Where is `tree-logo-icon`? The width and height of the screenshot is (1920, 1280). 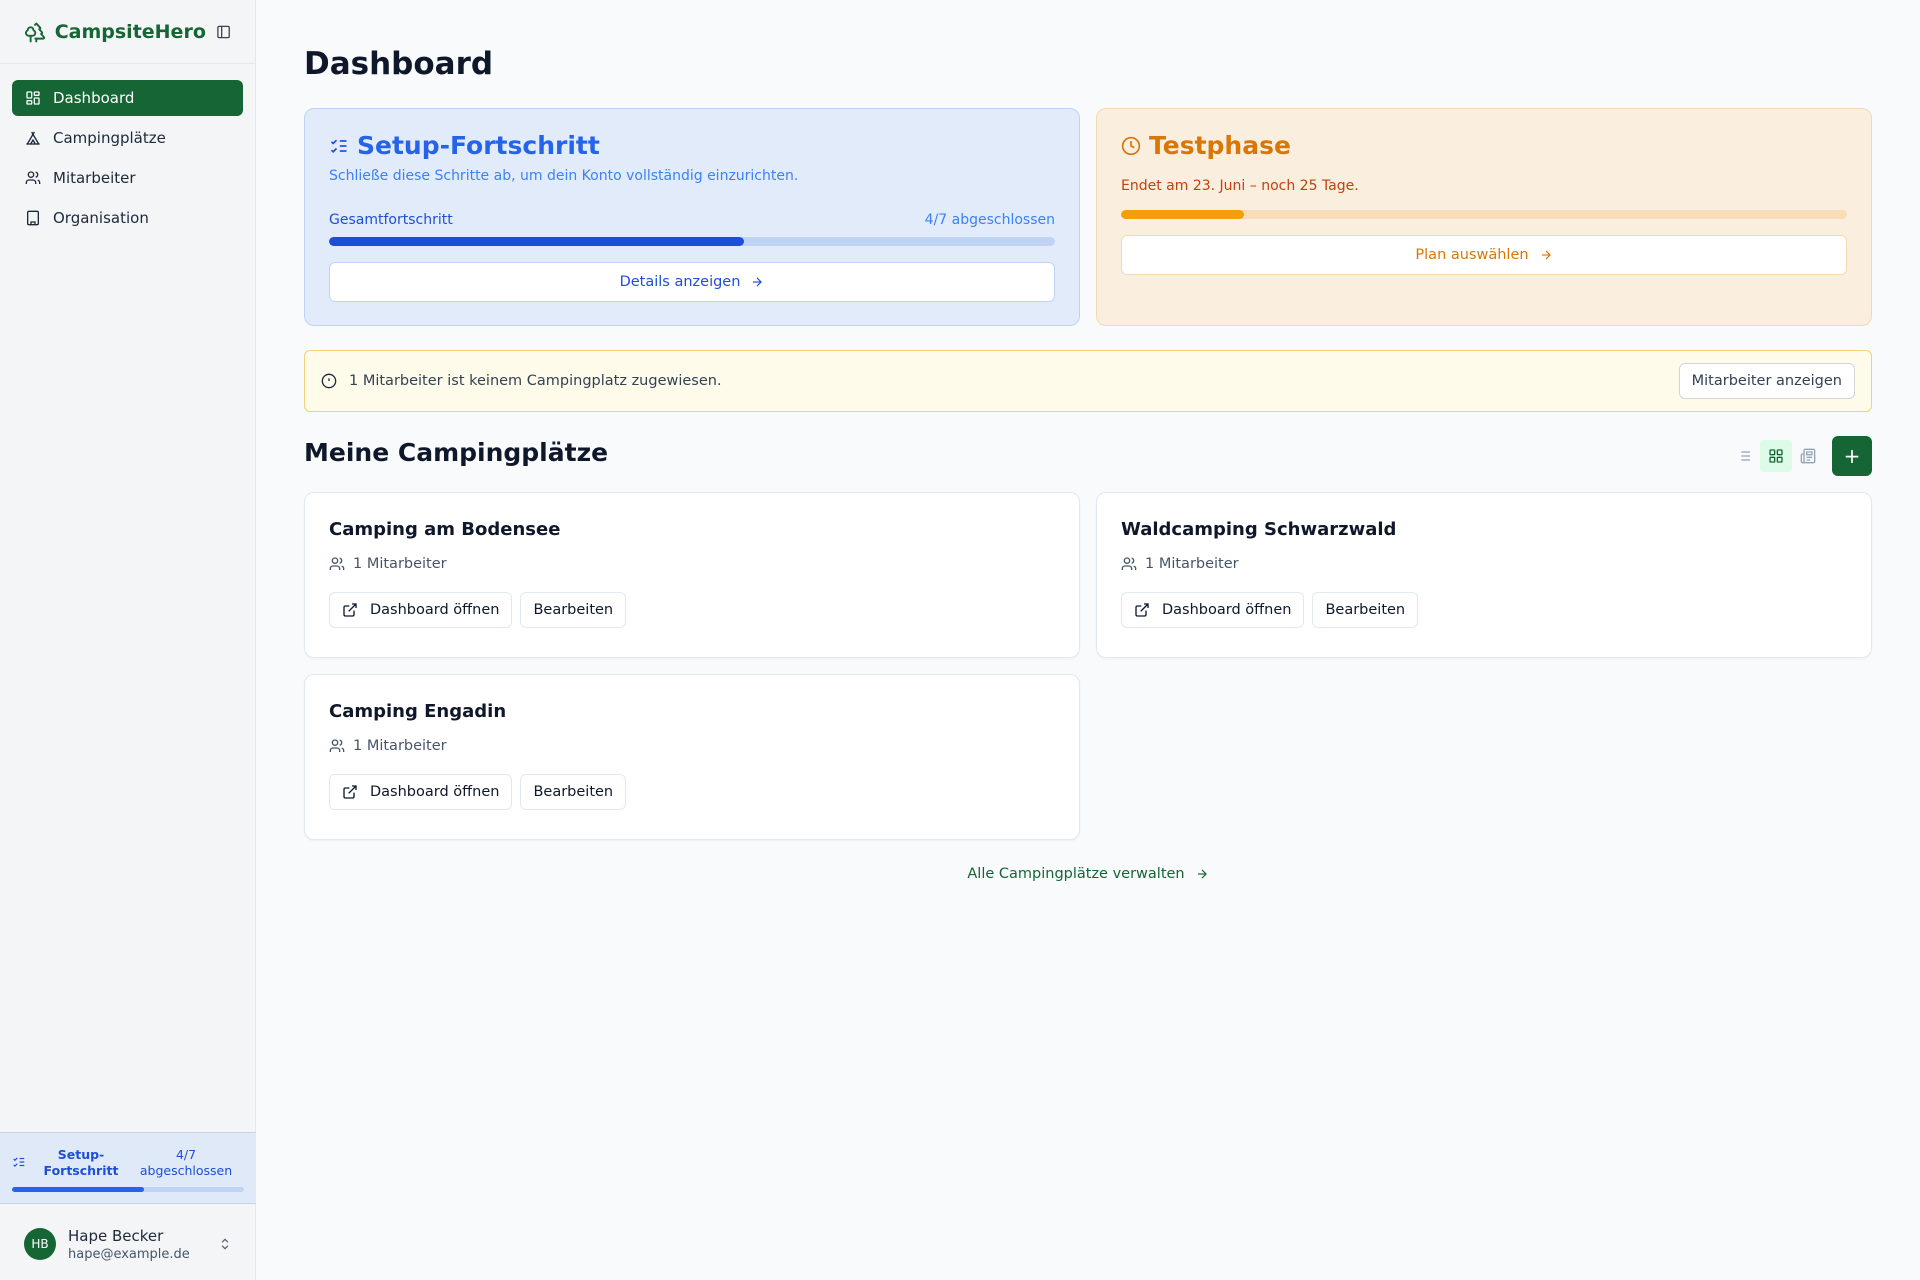
tree-logo-icon is located at coordinates (35, 32).